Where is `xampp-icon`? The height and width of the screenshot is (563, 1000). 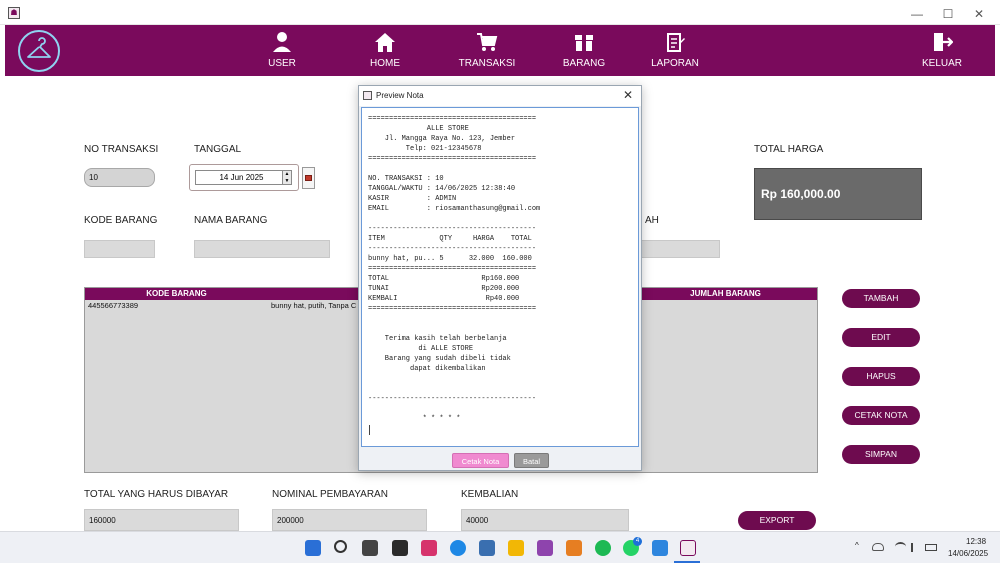 xampp-icon is located at coordinates (574, 548).